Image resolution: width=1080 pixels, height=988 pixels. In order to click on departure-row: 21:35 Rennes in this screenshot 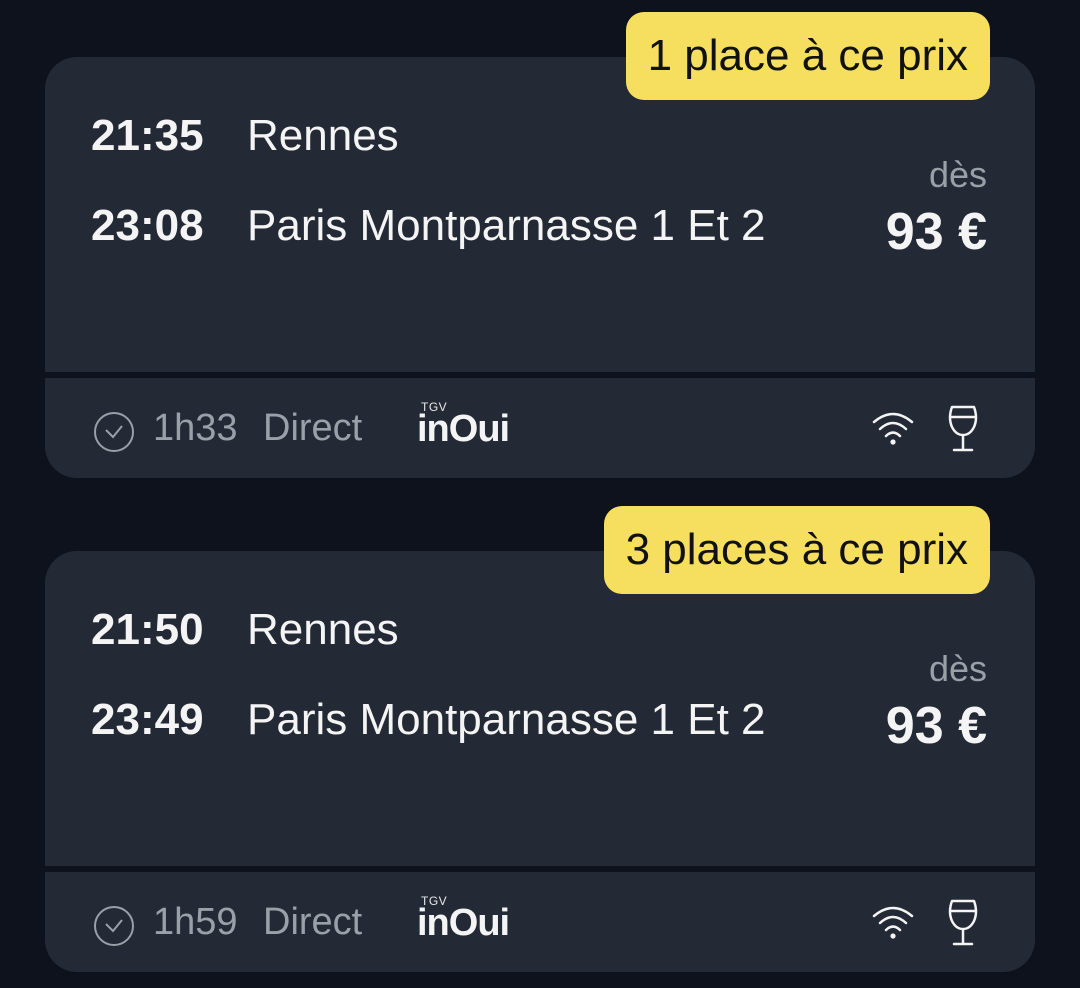, I will do `click(444, 136)`.